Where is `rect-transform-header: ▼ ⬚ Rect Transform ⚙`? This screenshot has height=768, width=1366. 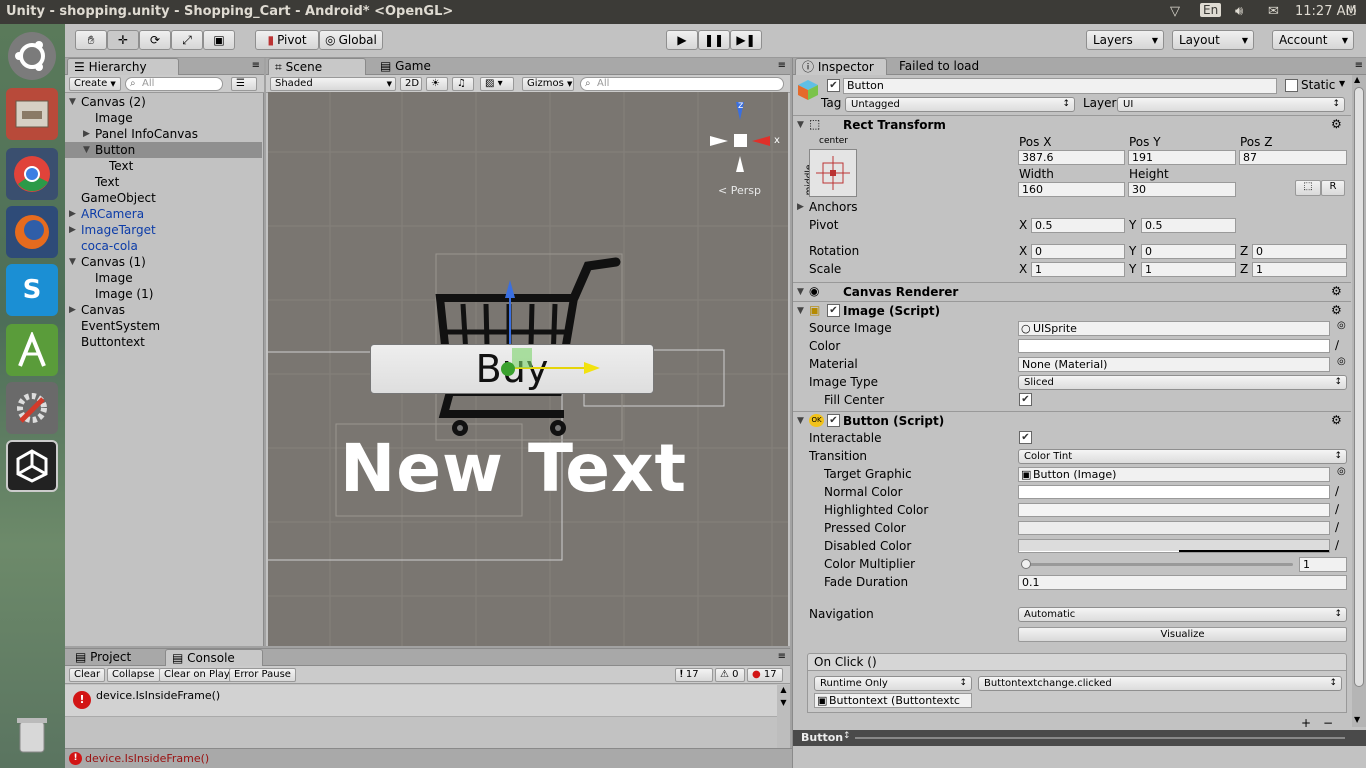 rect-transform-header: ▼ ⬚ Rect Transform ⚙ is located at coordinates (1072, 124).